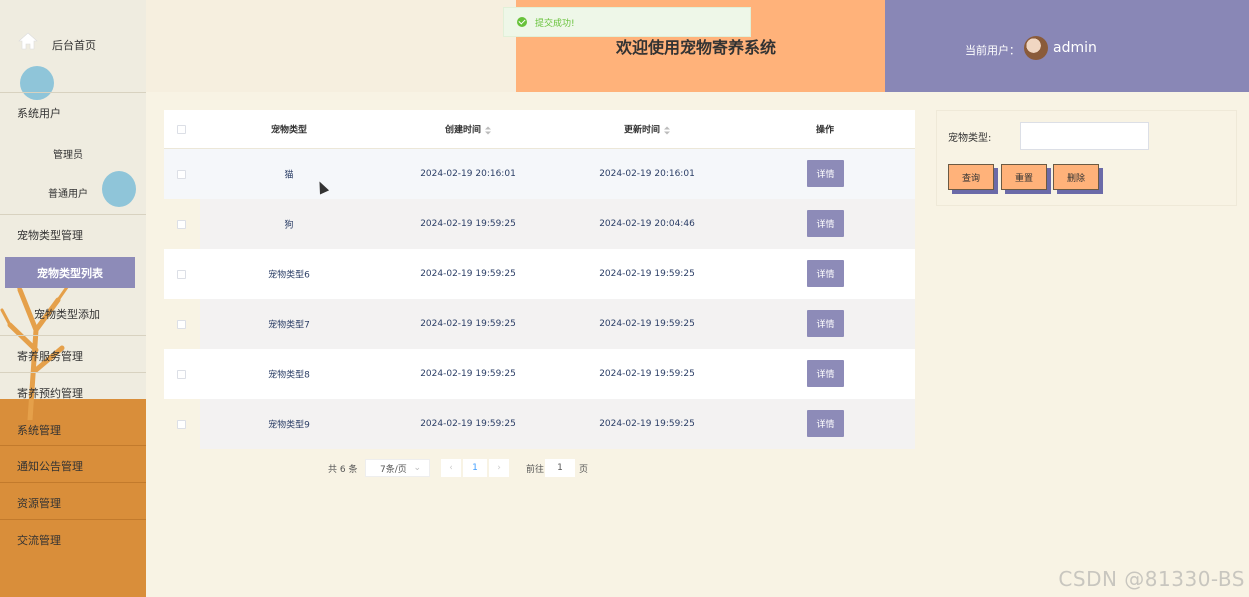  What do you see at coordinates (343, 469) in the screenshot?
I see `pagination-total: 共 6 条` at bounding box center [343, 469].